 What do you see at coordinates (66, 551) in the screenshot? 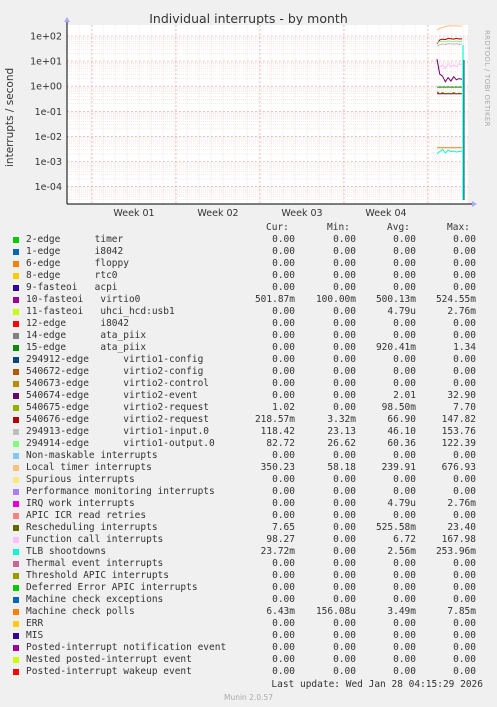
I see `legend-label: TLB shootdowns` at bounding box center [66, 551].